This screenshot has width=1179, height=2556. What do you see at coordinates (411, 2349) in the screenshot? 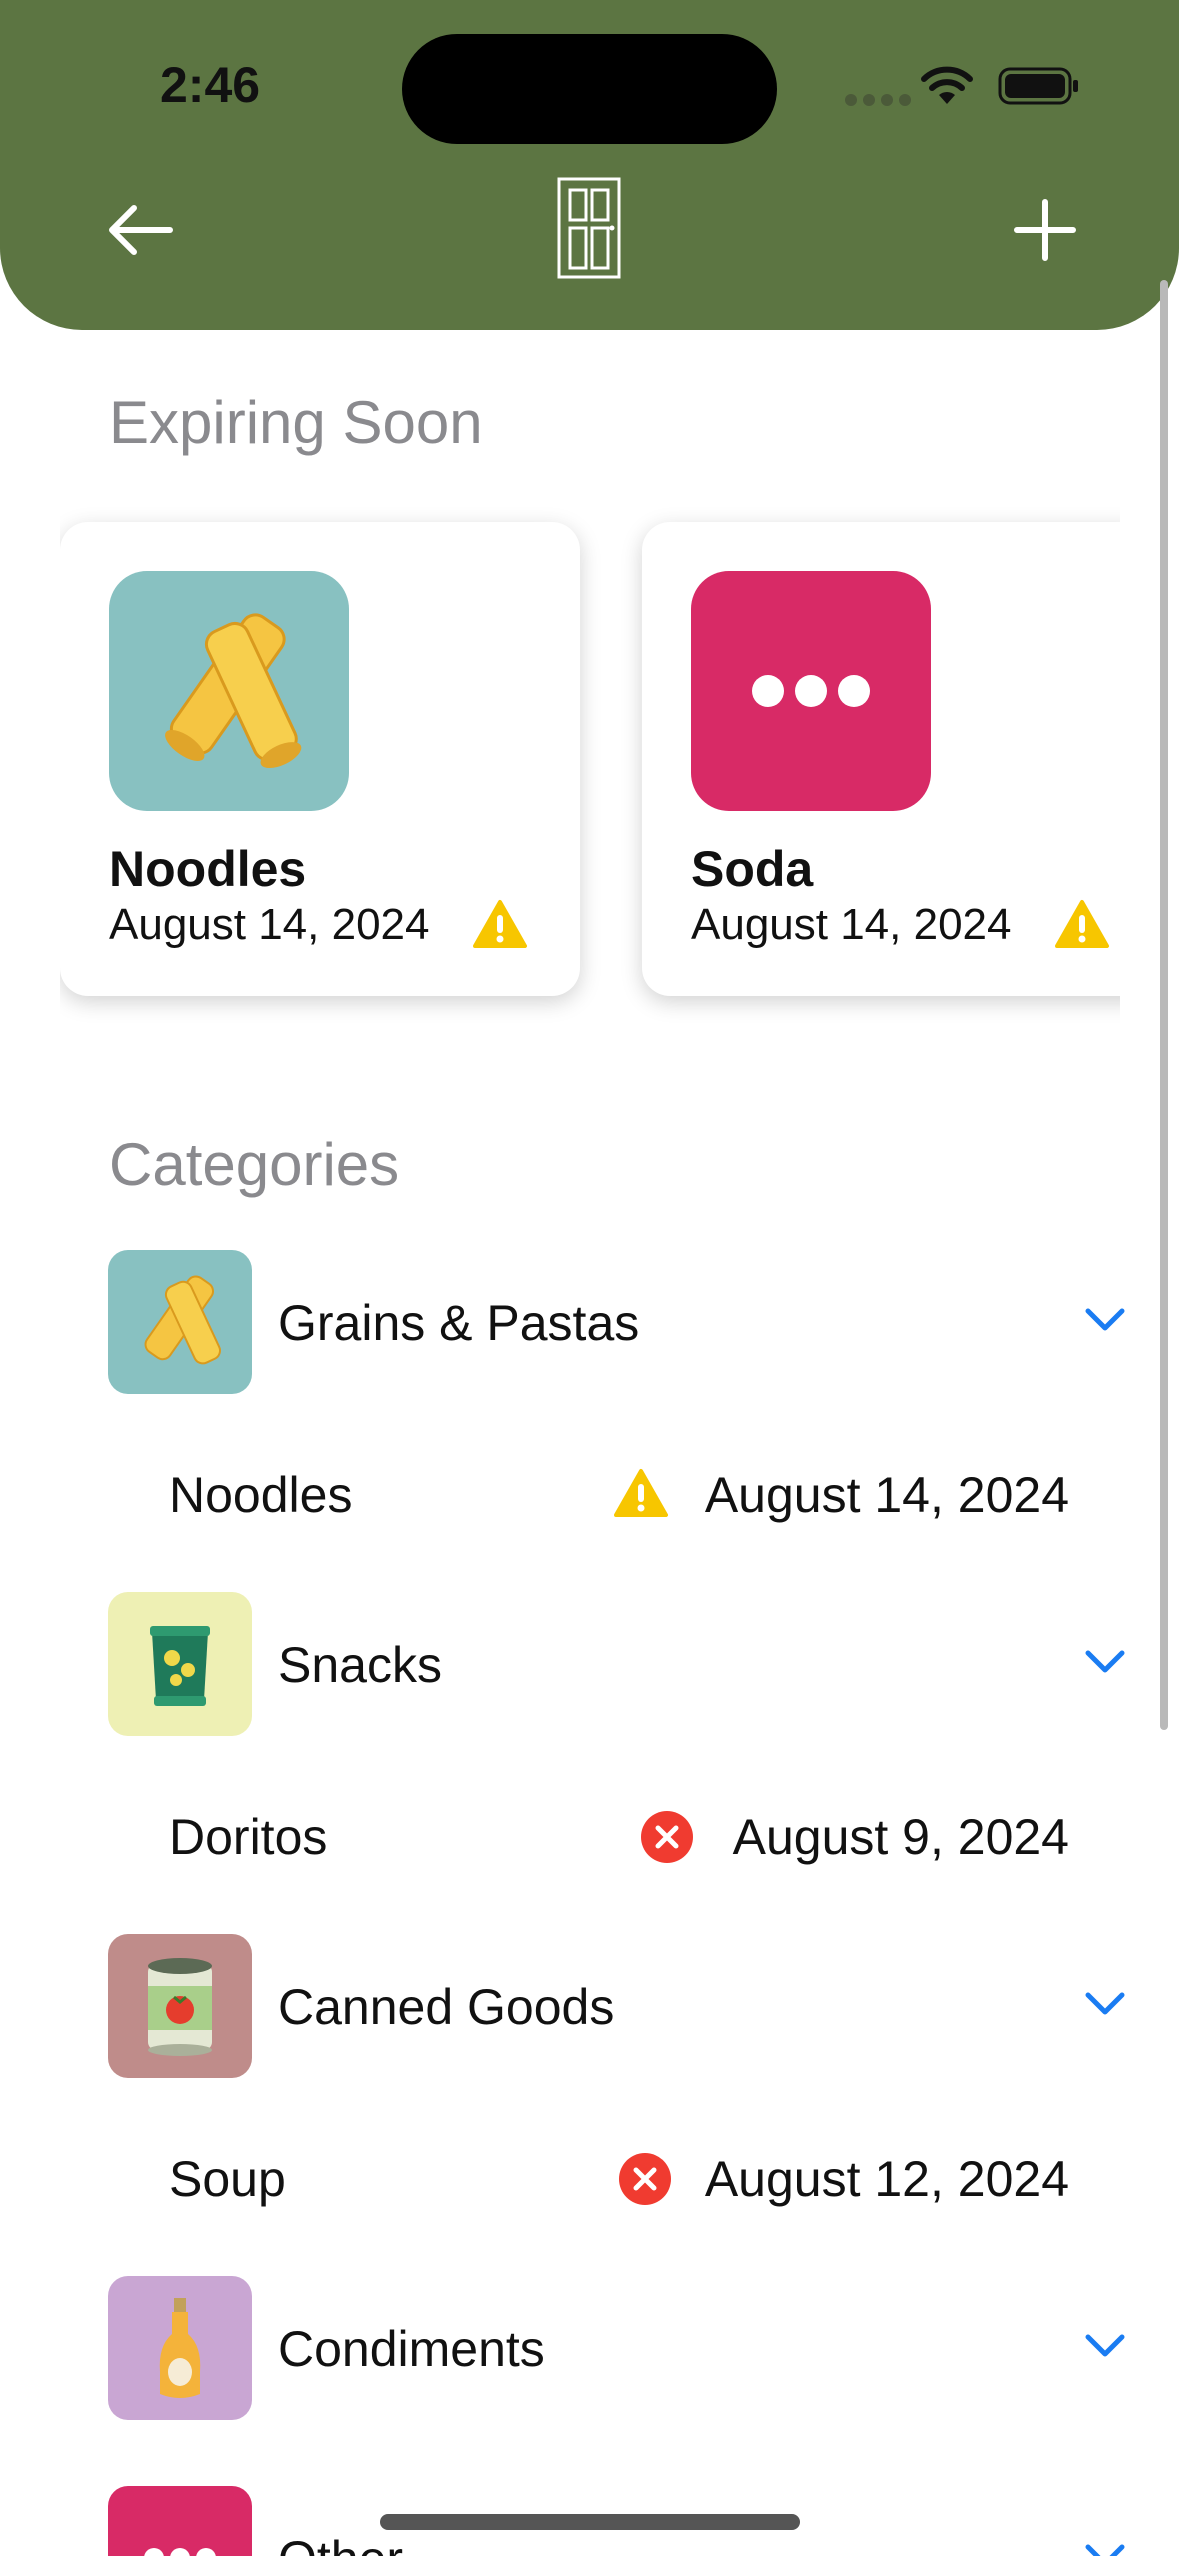
I see `category-label: Condiments` at bounding box center [411, 2349].